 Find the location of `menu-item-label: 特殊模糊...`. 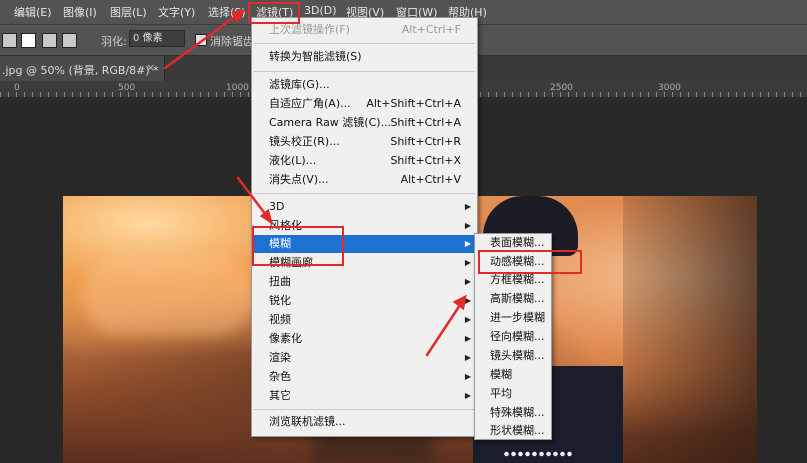

menu-item-label: 特殊模糊... is located at coordinates (517, 412).